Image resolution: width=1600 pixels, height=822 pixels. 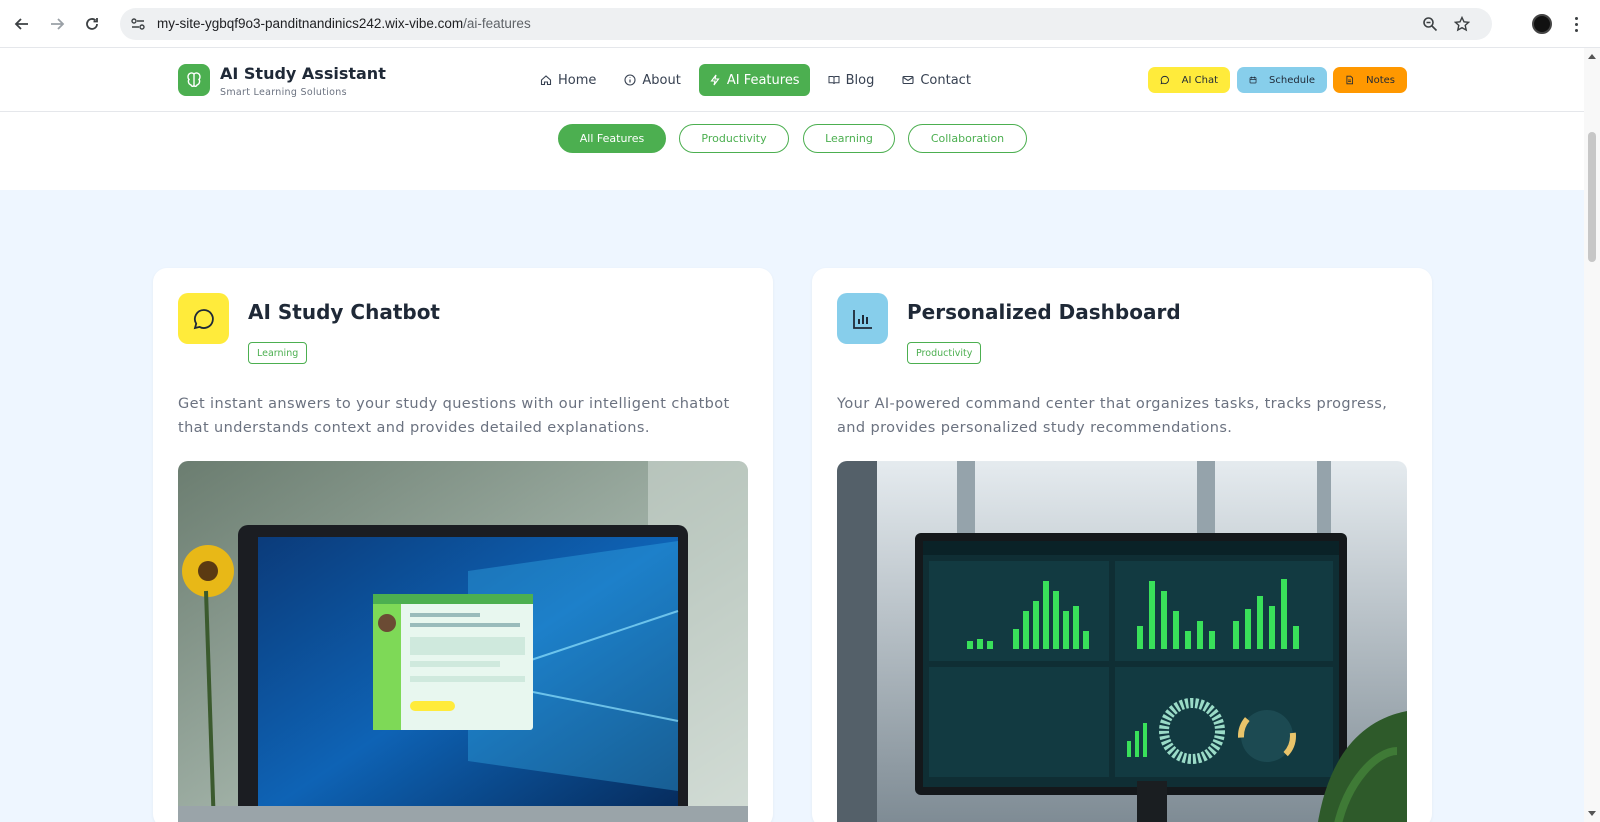 I want to click on ai-chat-label: AI Chat, so click(x=1199, y=80).